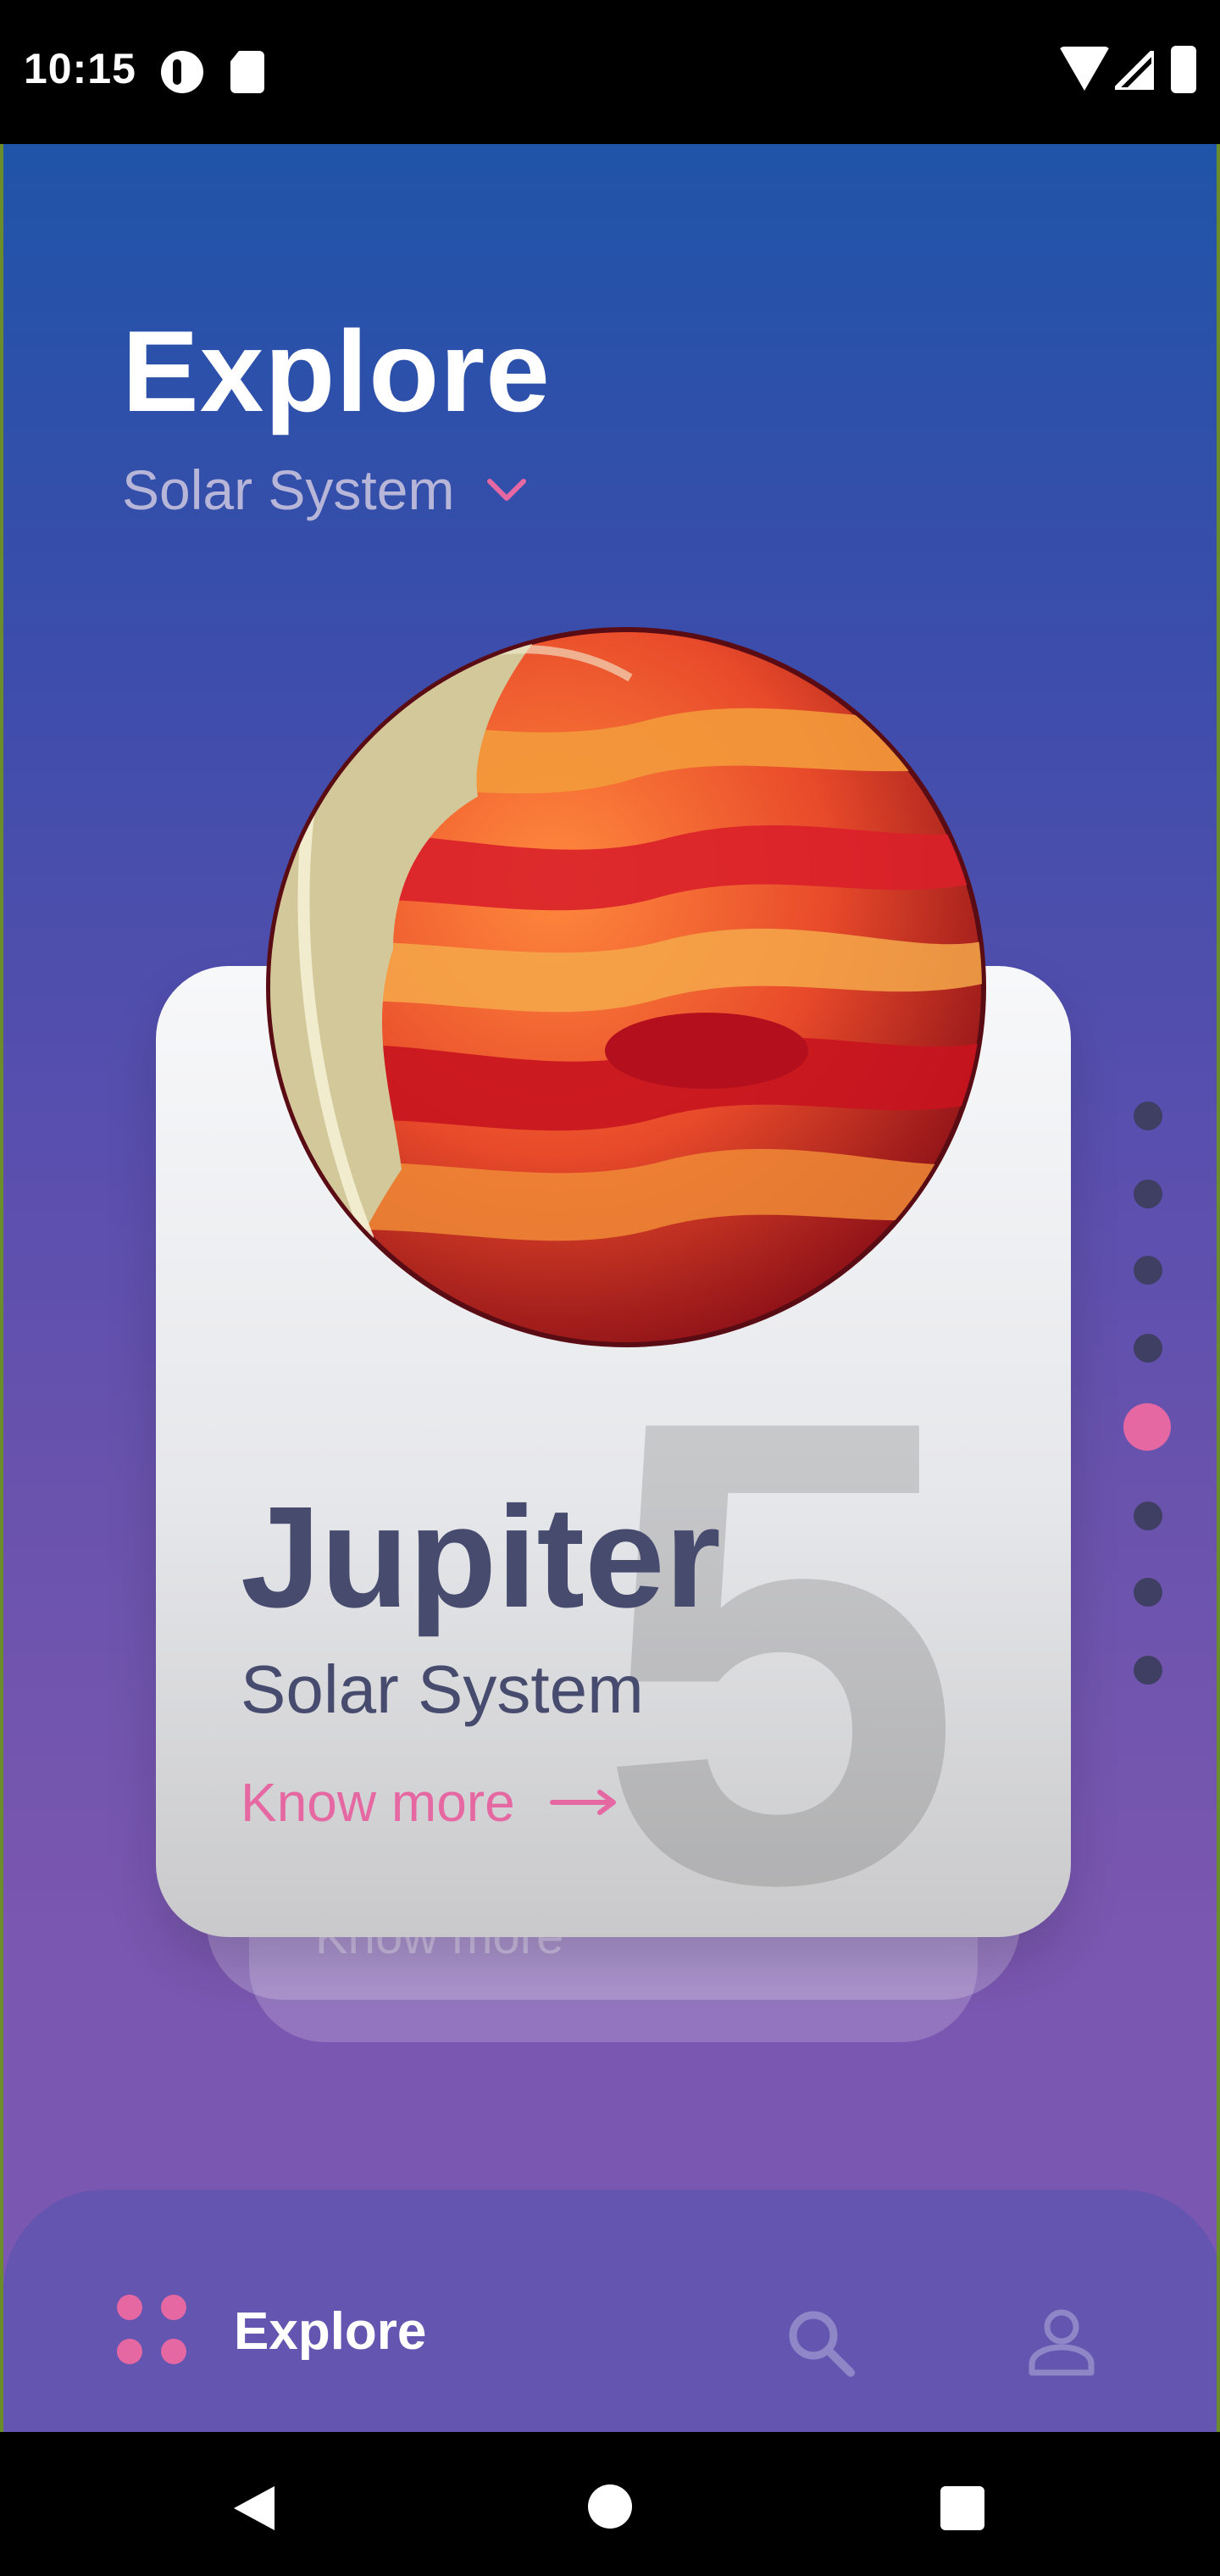  I want to click on recents-icon, so click(962, 2508).